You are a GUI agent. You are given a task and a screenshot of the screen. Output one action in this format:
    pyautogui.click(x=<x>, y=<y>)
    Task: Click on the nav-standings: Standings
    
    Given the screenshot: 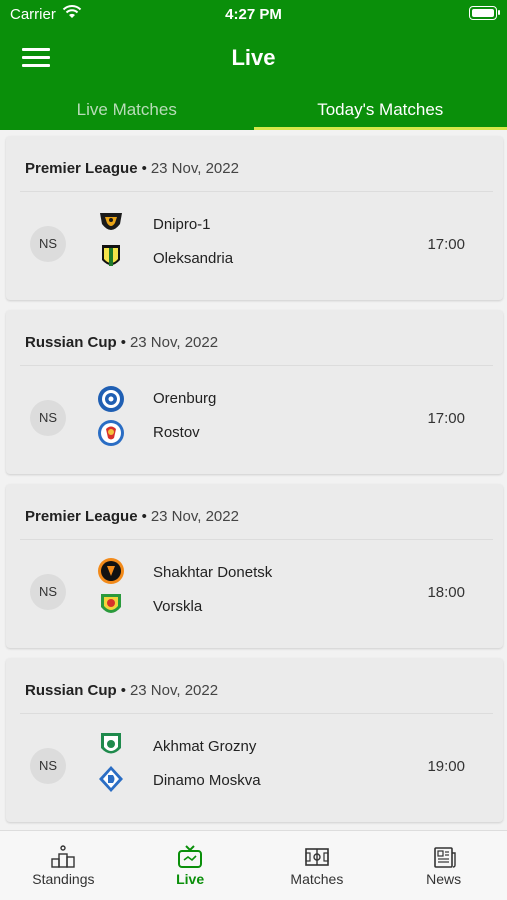 What is the action you would take?
    pyautogui.click(x=63, y=865)
    